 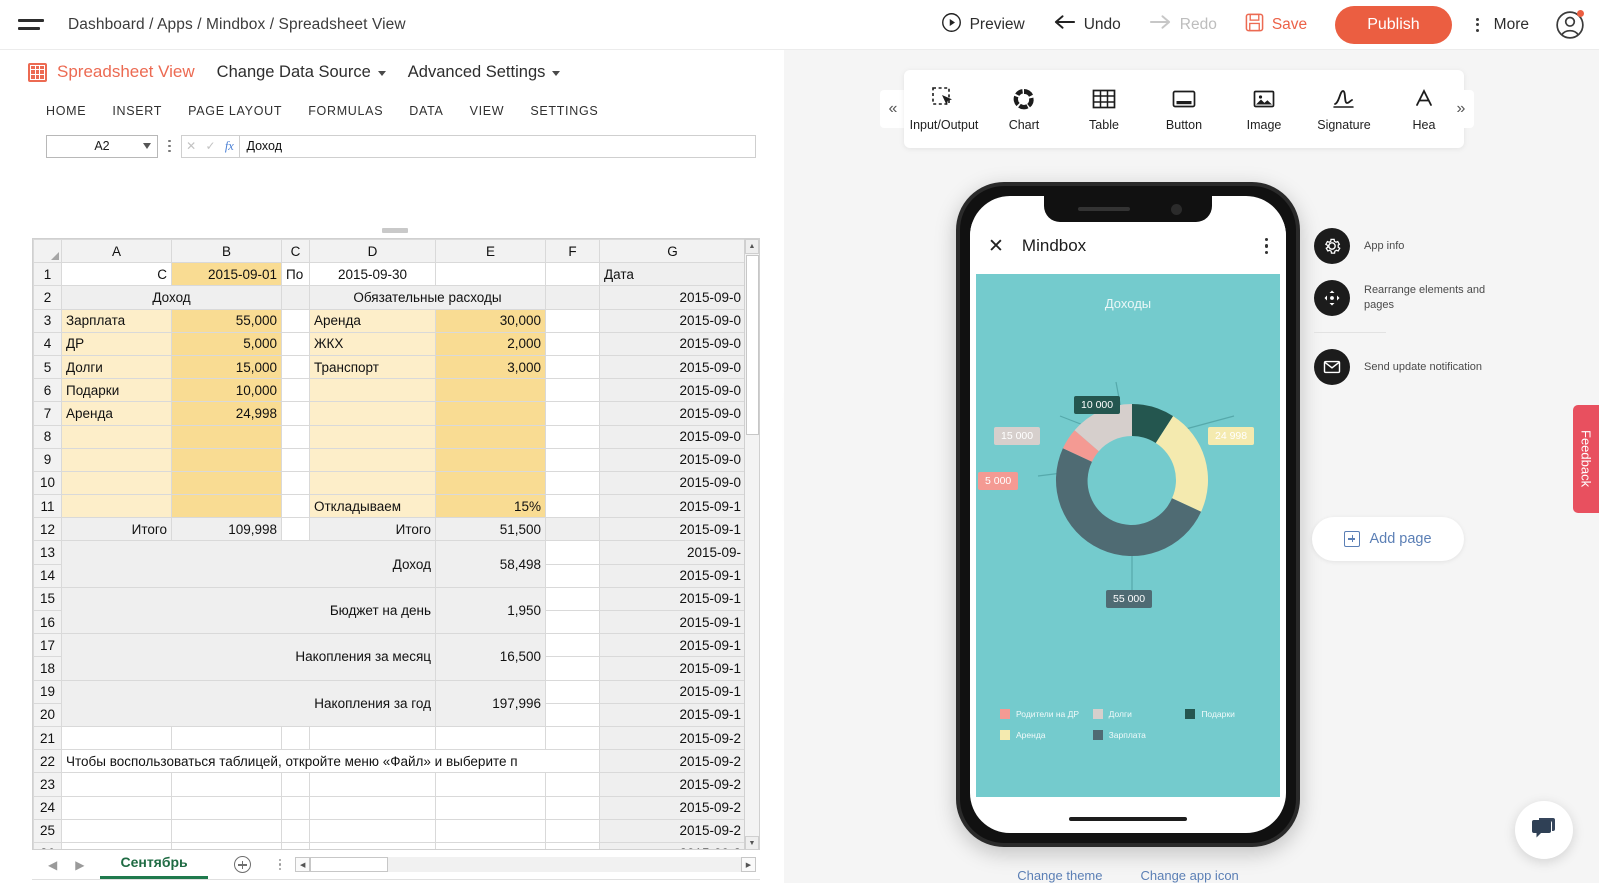 What do you see at coordinates (301, 72) in the screenshot?
I see `change-data-source-dropdown: Change Data Source` at bounding box center [301, 72].